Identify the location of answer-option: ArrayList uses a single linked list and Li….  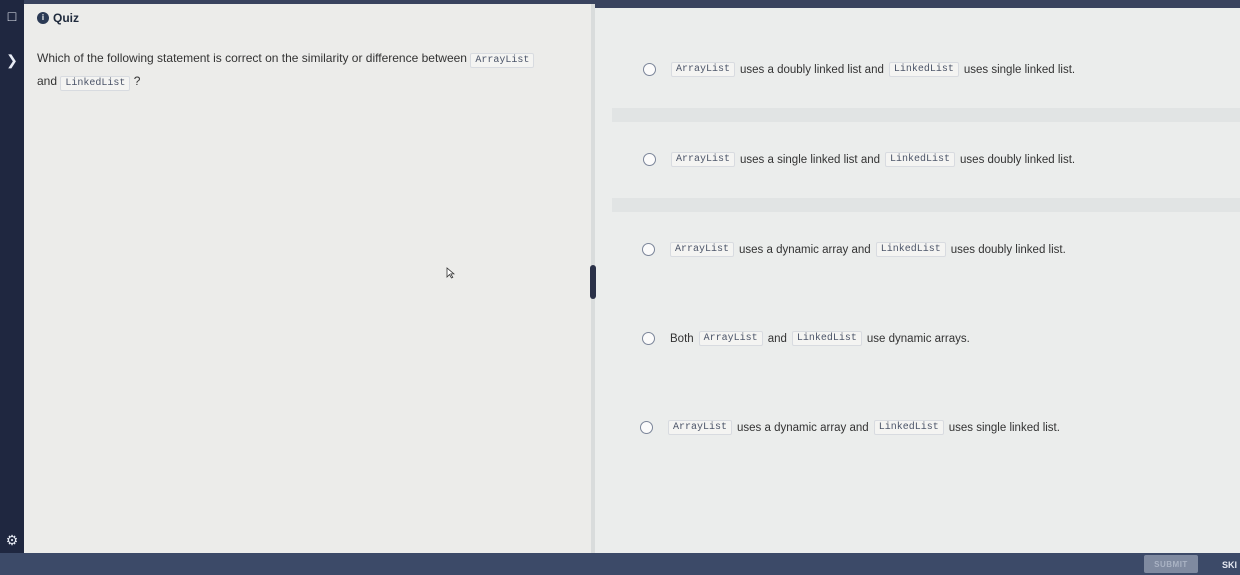
(859, 159).